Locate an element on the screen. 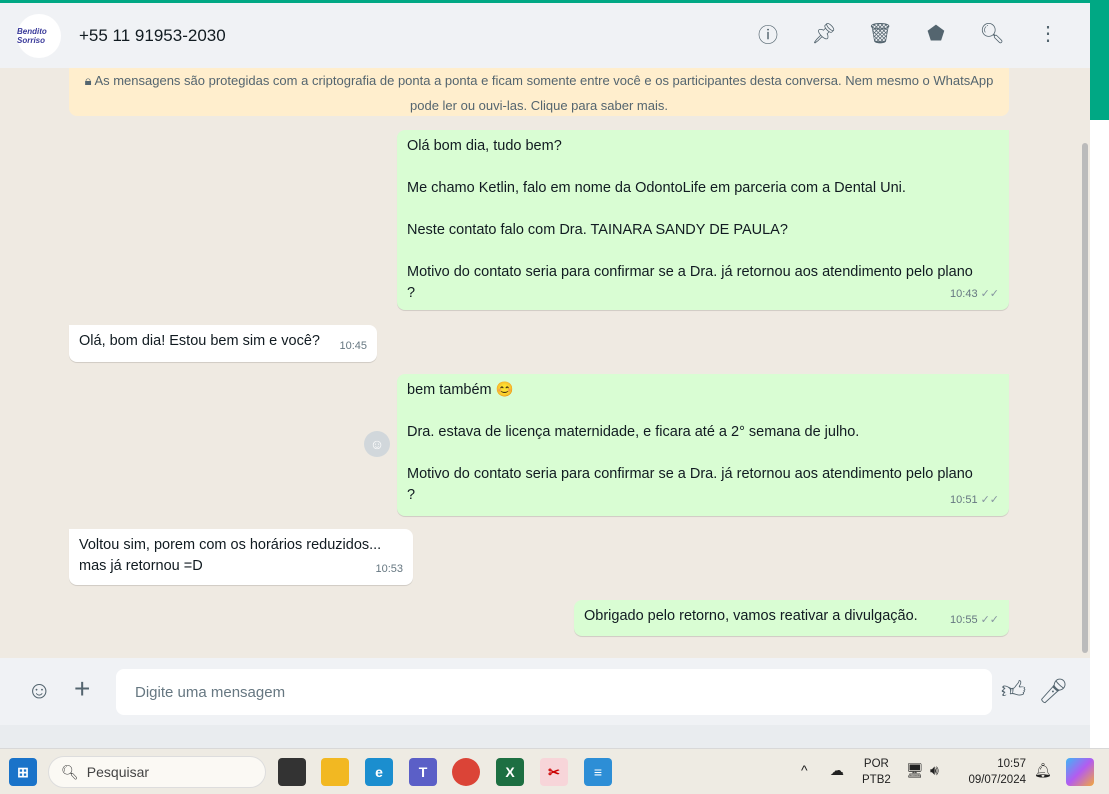 This screenshot has height=794, width=1109. window-edge is located at coordinates (1099, 60).